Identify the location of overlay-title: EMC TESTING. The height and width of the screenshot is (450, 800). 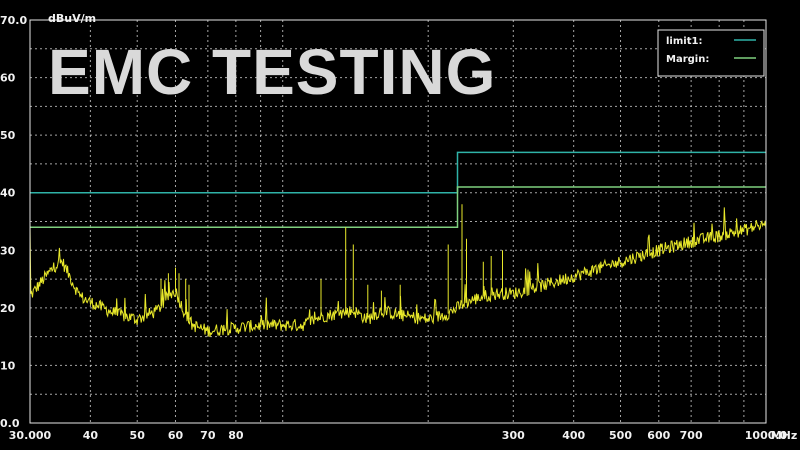
(272, 72).